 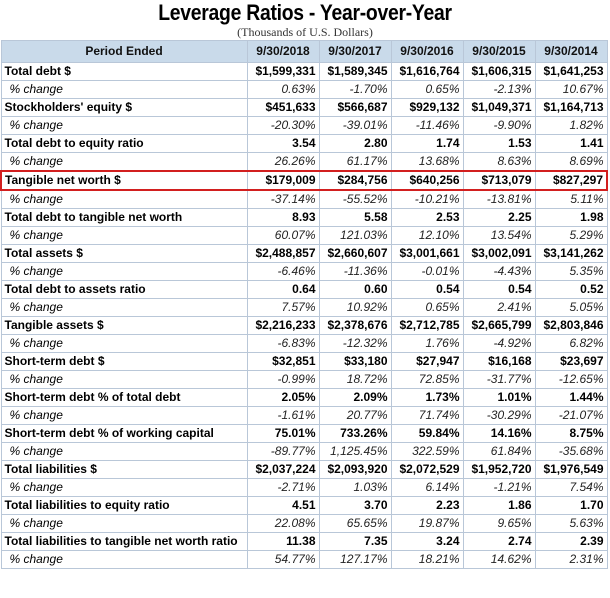 What do you see at coordinates (283, 125) in the screenshot?
I see `table-cell: -20.30%` at bounding box center [283, 125].